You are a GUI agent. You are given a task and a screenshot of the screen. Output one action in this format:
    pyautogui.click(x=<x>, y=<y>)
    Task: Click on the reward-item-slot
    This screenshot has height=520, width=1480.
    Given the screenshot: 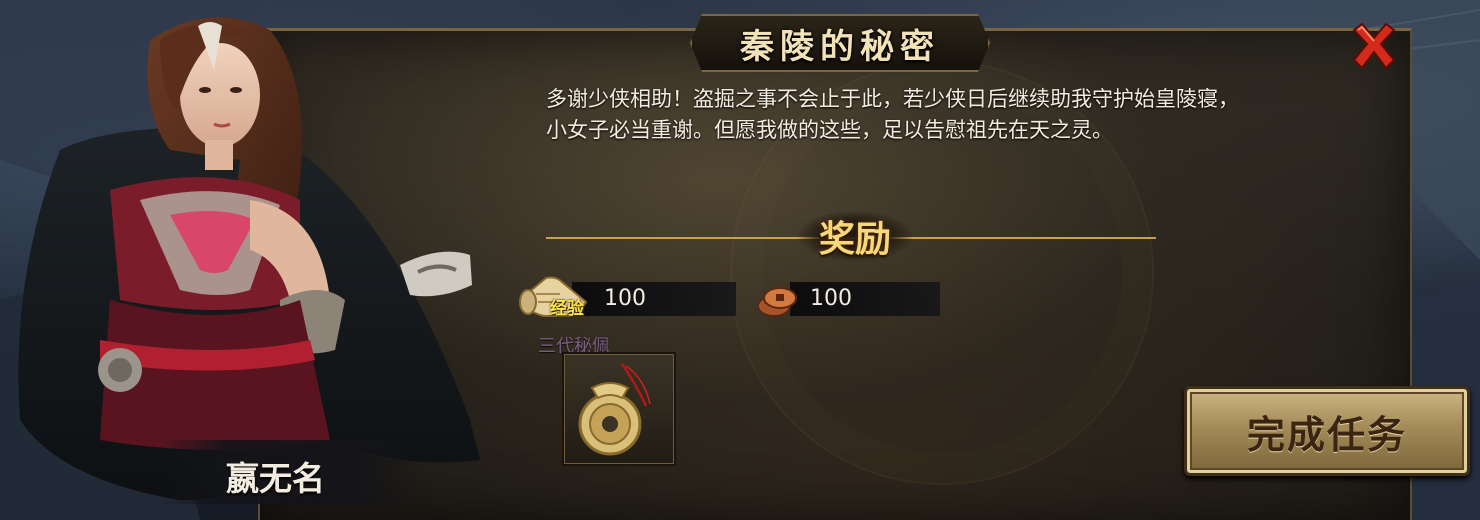 What is the action you would take?
    pyautogui.click(x=619, y=409)
    